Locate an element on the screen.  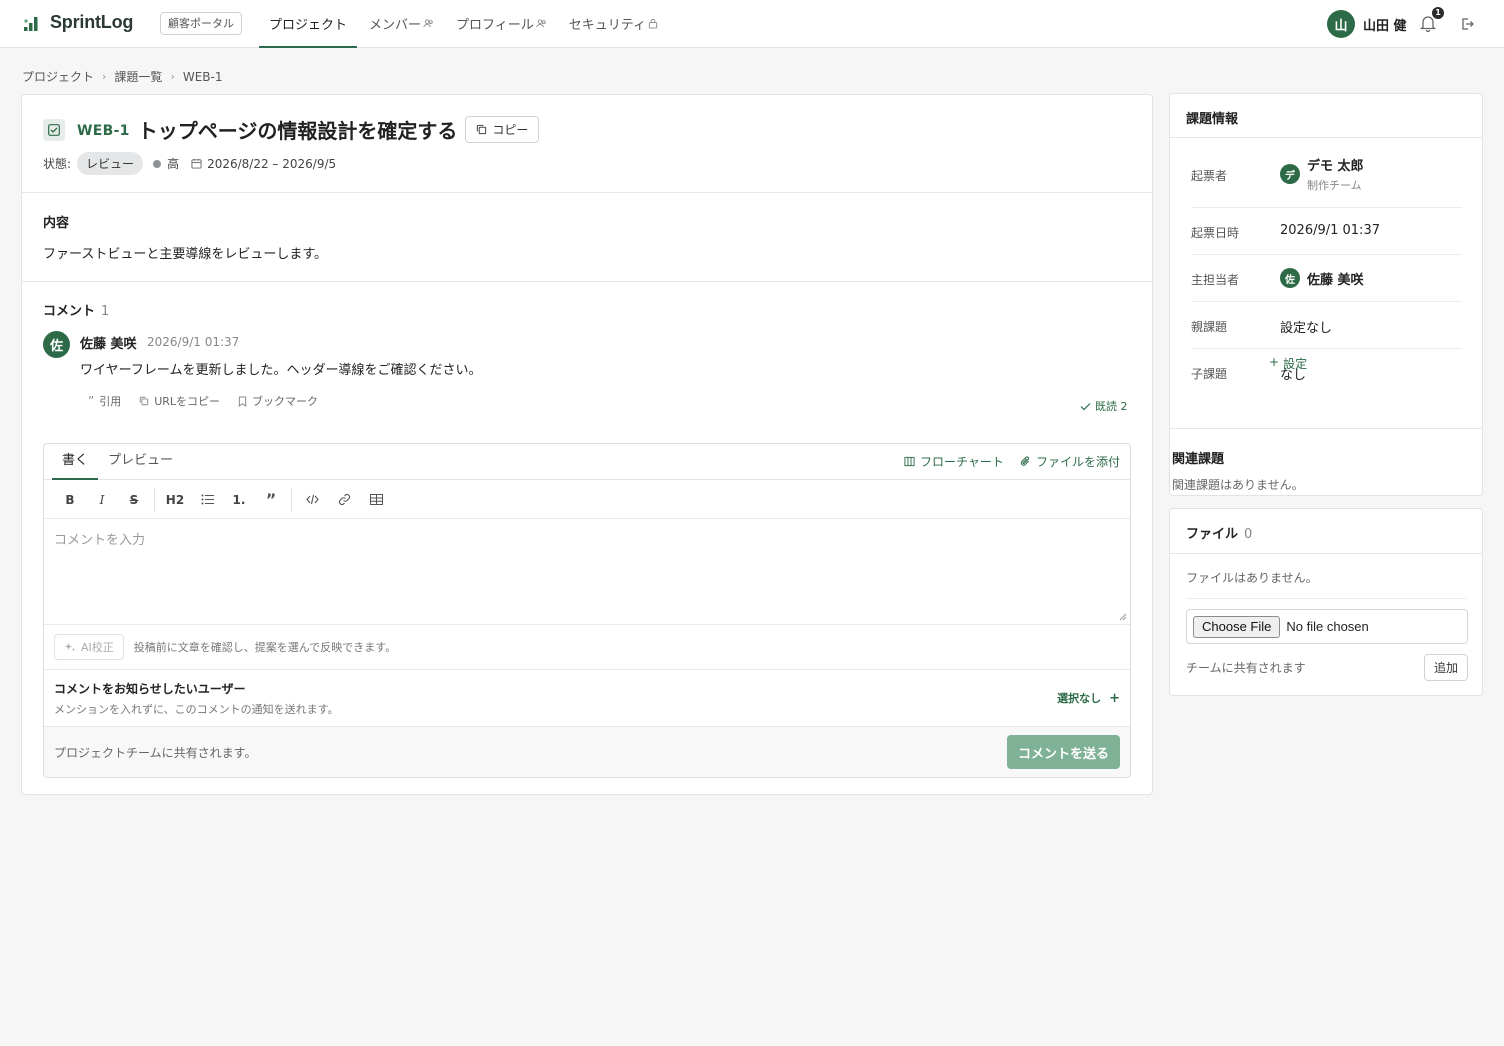
nav-projects-label: プロジェクト is located at coordinates (308, 25).